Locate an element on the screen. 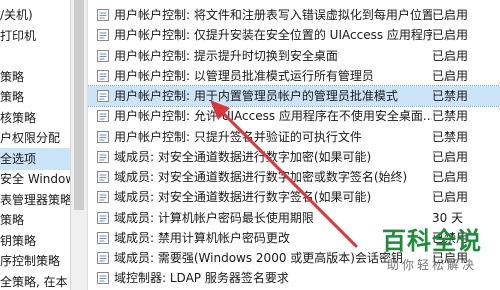  tree-item is located at coordinates (35, 56).